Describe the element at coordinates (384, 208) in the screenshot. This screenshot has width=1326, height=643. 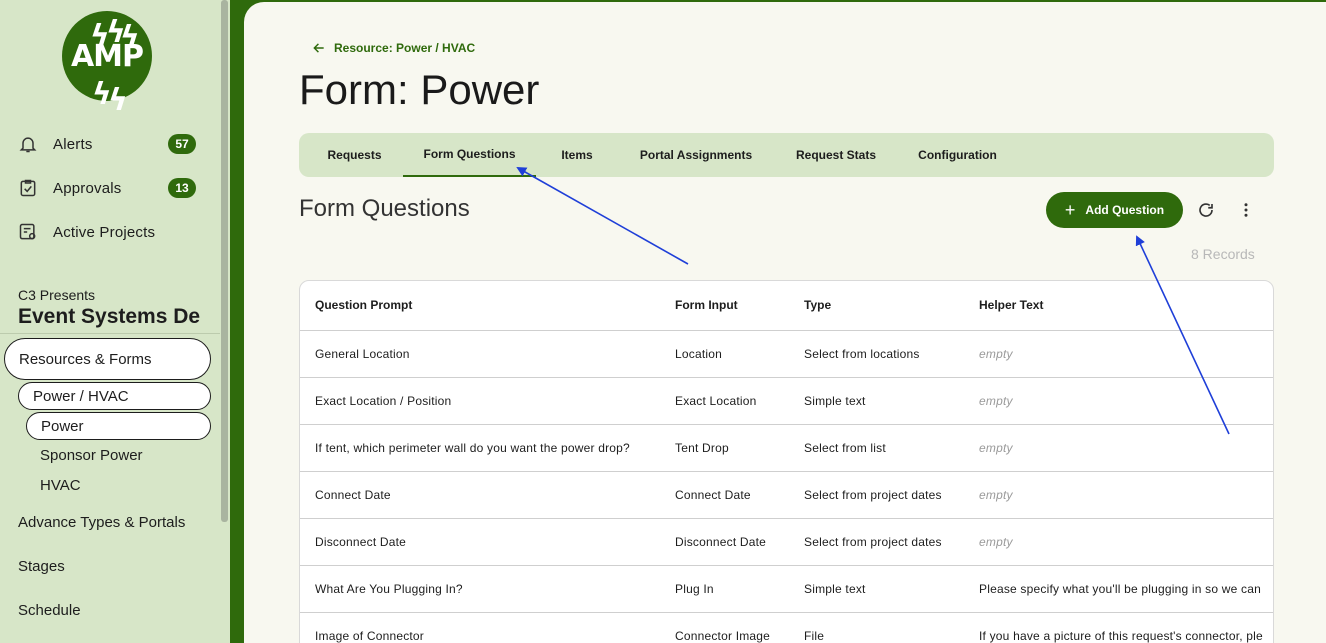
I see `section-title: Form Questions` at that location.